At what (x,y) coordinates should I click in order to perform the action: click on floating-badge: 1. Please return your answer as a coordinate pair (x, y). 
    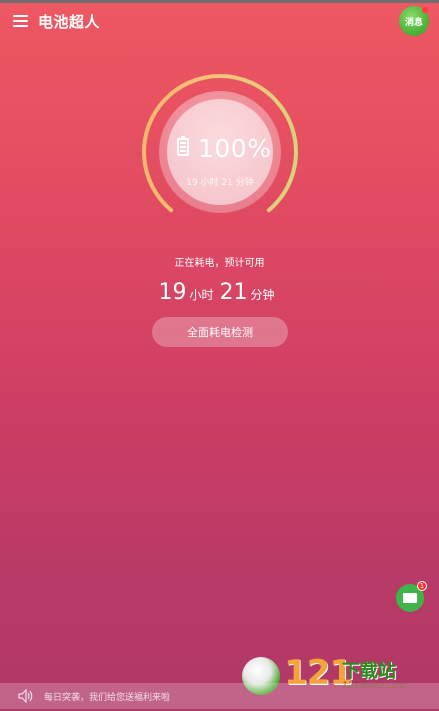
    Looking at the image, I should click on (422, 586).